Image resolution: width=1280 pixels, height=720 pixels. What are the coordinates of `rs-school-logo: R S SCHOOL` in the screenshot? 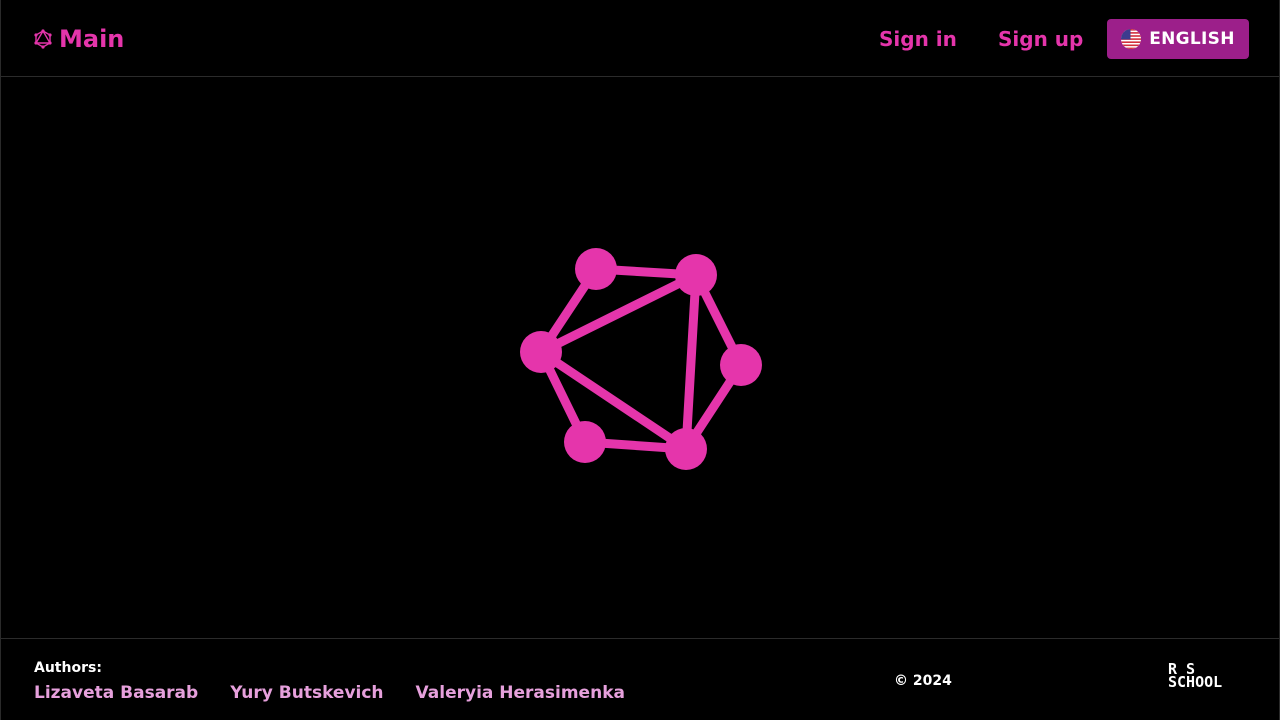 It's located at (1207, 678).